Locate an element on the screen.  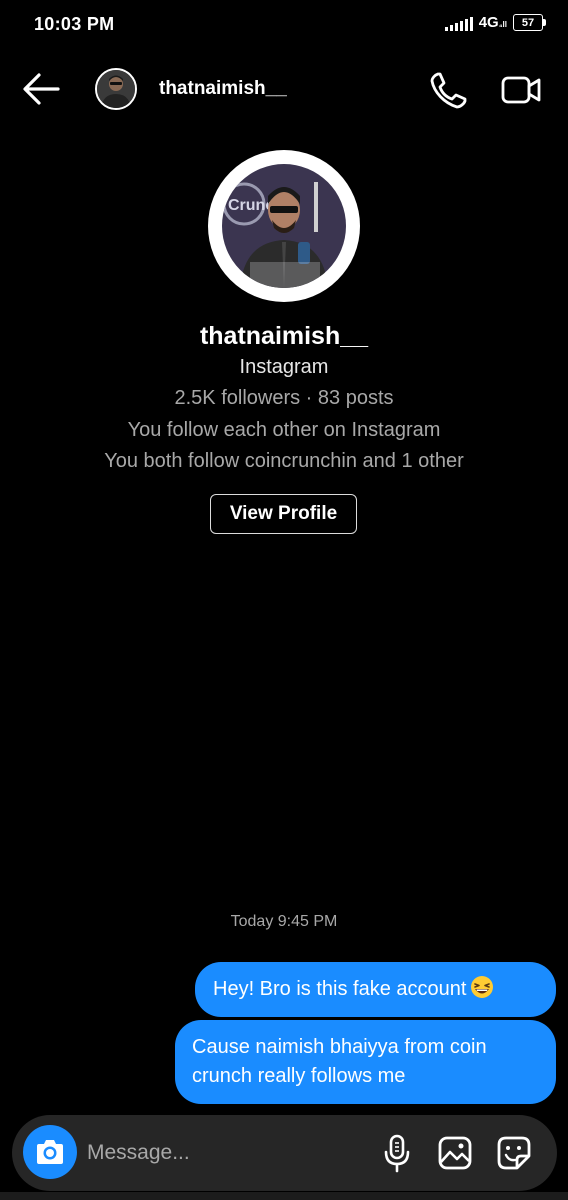
video-camera-icon is located at coordinates (521, 90).